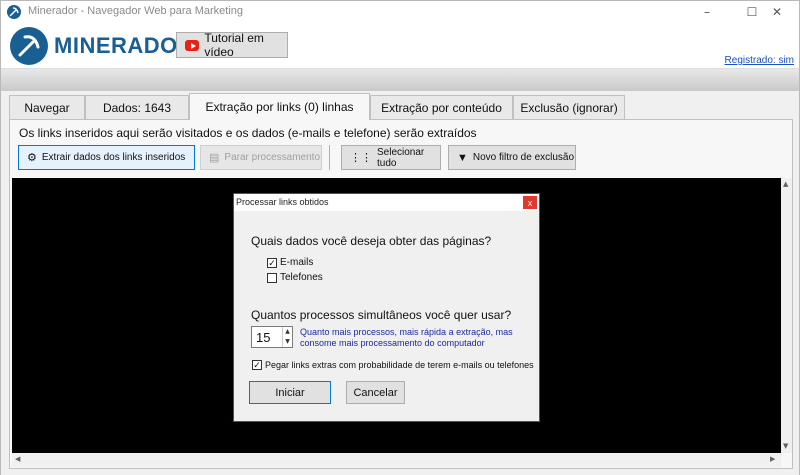 This screenshot has height=475, width=800. Describe the element at coordinates (400, 472) in the screenshot. I see `status-strip` at that location.